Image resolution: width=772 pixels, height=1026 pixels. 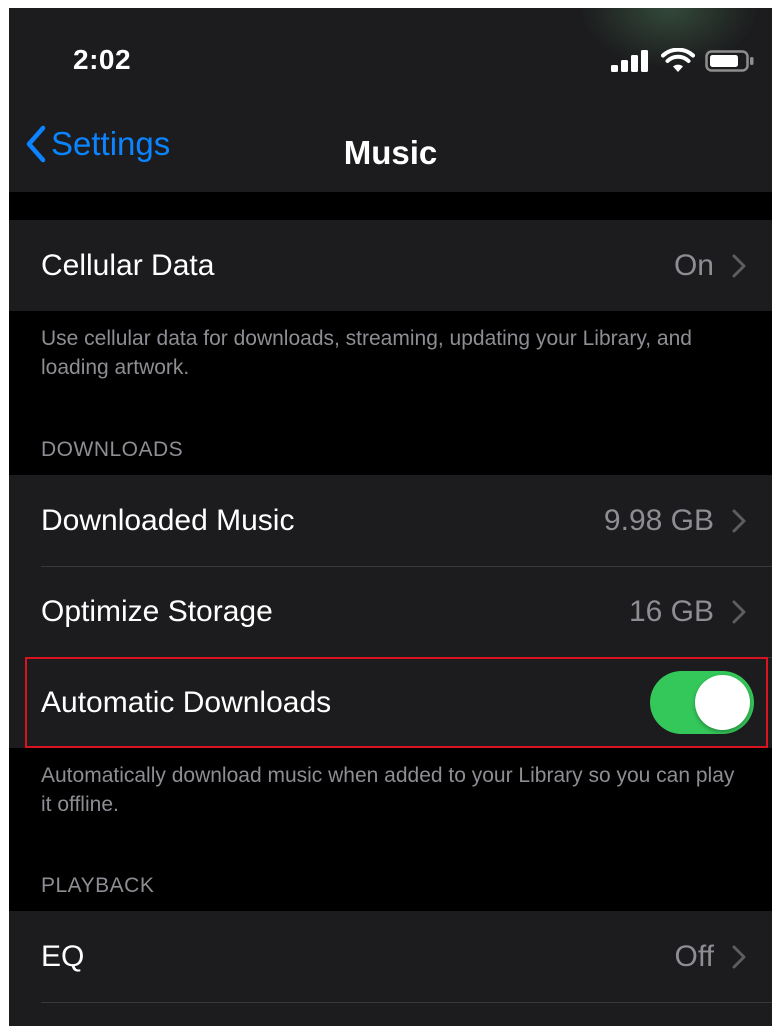 I want to click on row-separator, so click(x=406, y=1002).